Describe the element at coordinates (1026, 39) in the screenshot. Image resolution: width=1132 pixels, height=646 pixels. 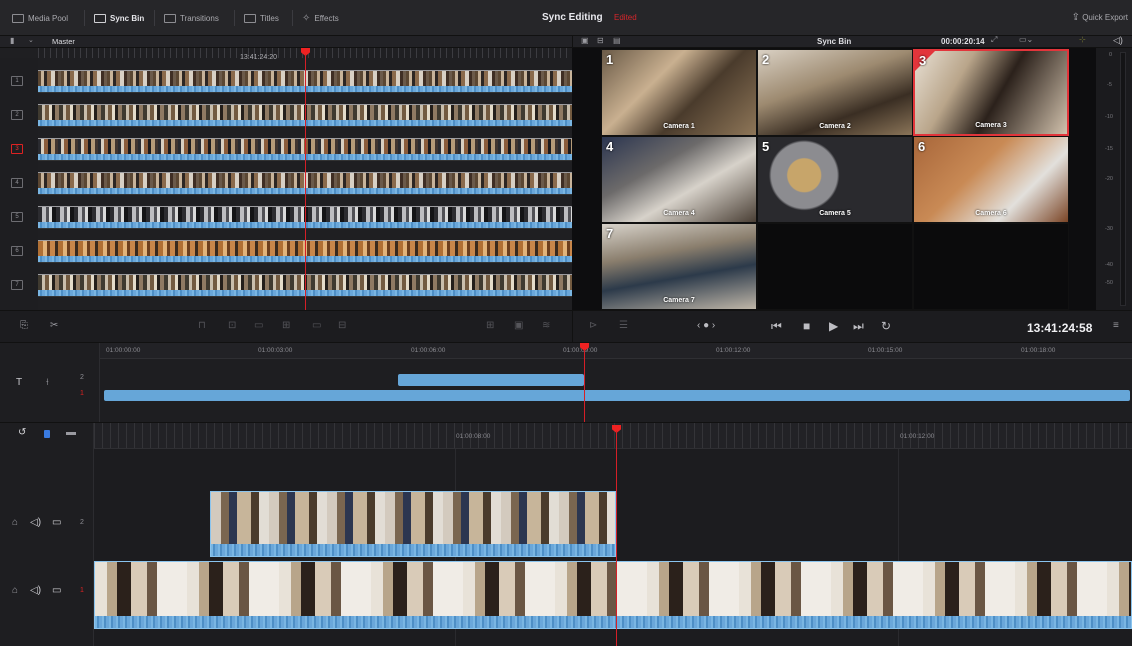
I see `display-options-icon: ▭⌄` at that location.